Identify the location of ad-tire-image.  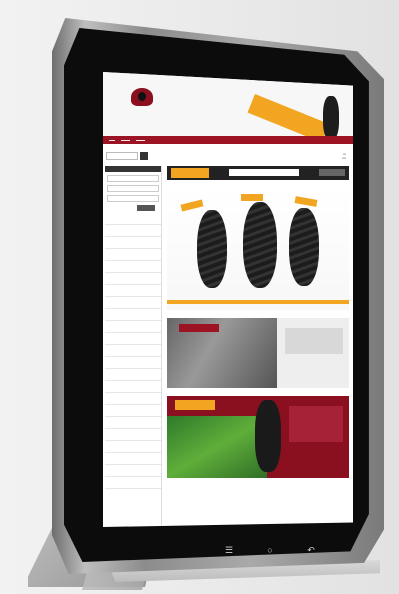
(268, 436).